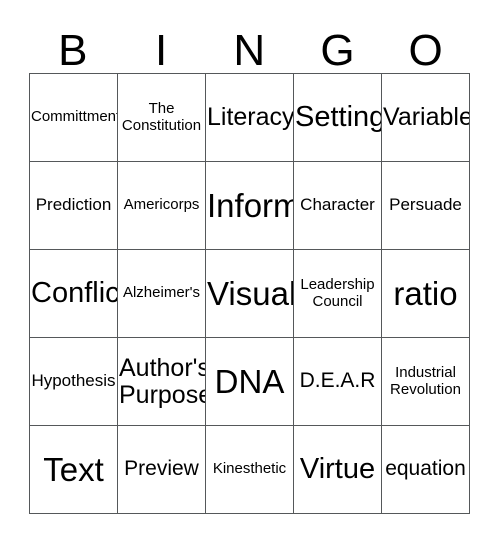  I want to click on bingo-cell-r1c4: Setting, so click(338, 118).